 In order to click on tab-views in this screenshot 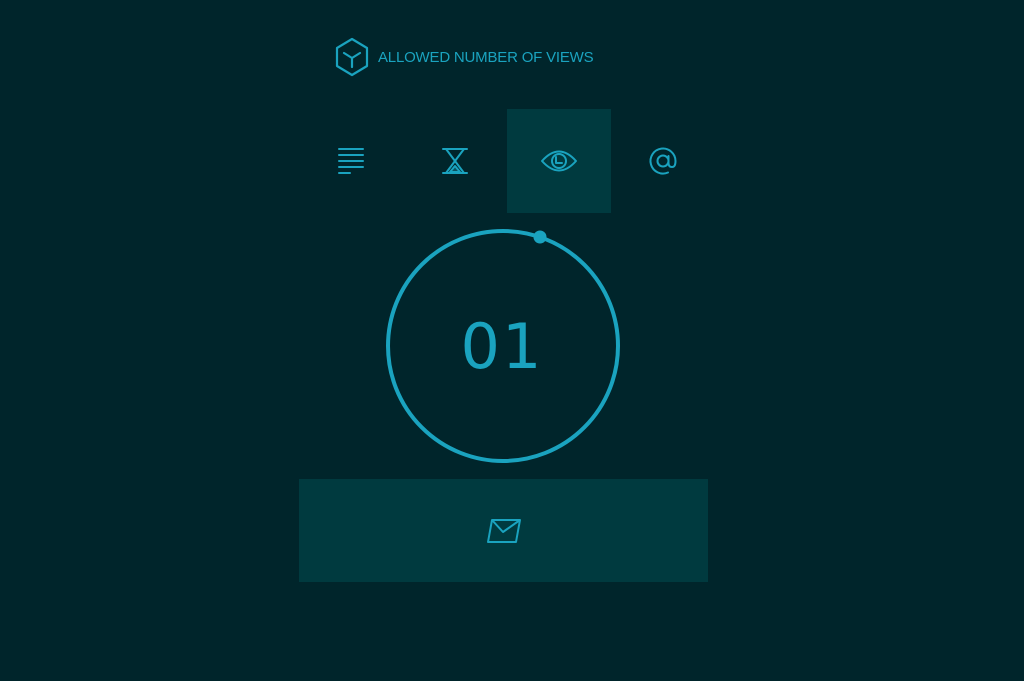, I will do `click(559, 161)`.